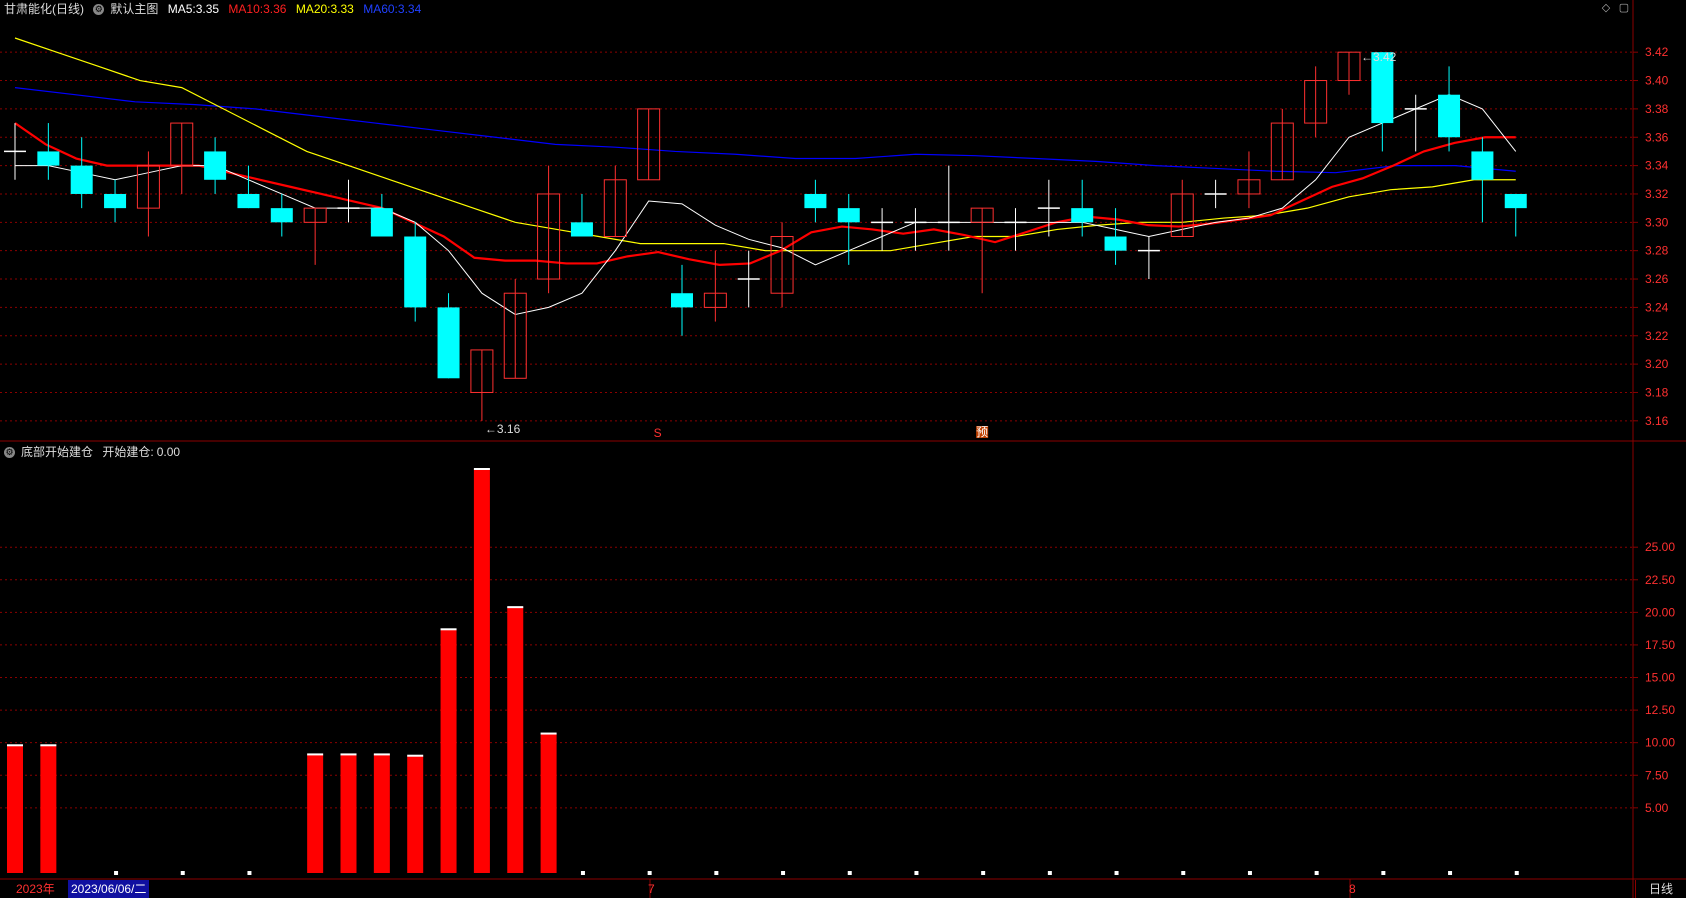  I want to click on price-tick-label: 3.16, so click(1657, 421).